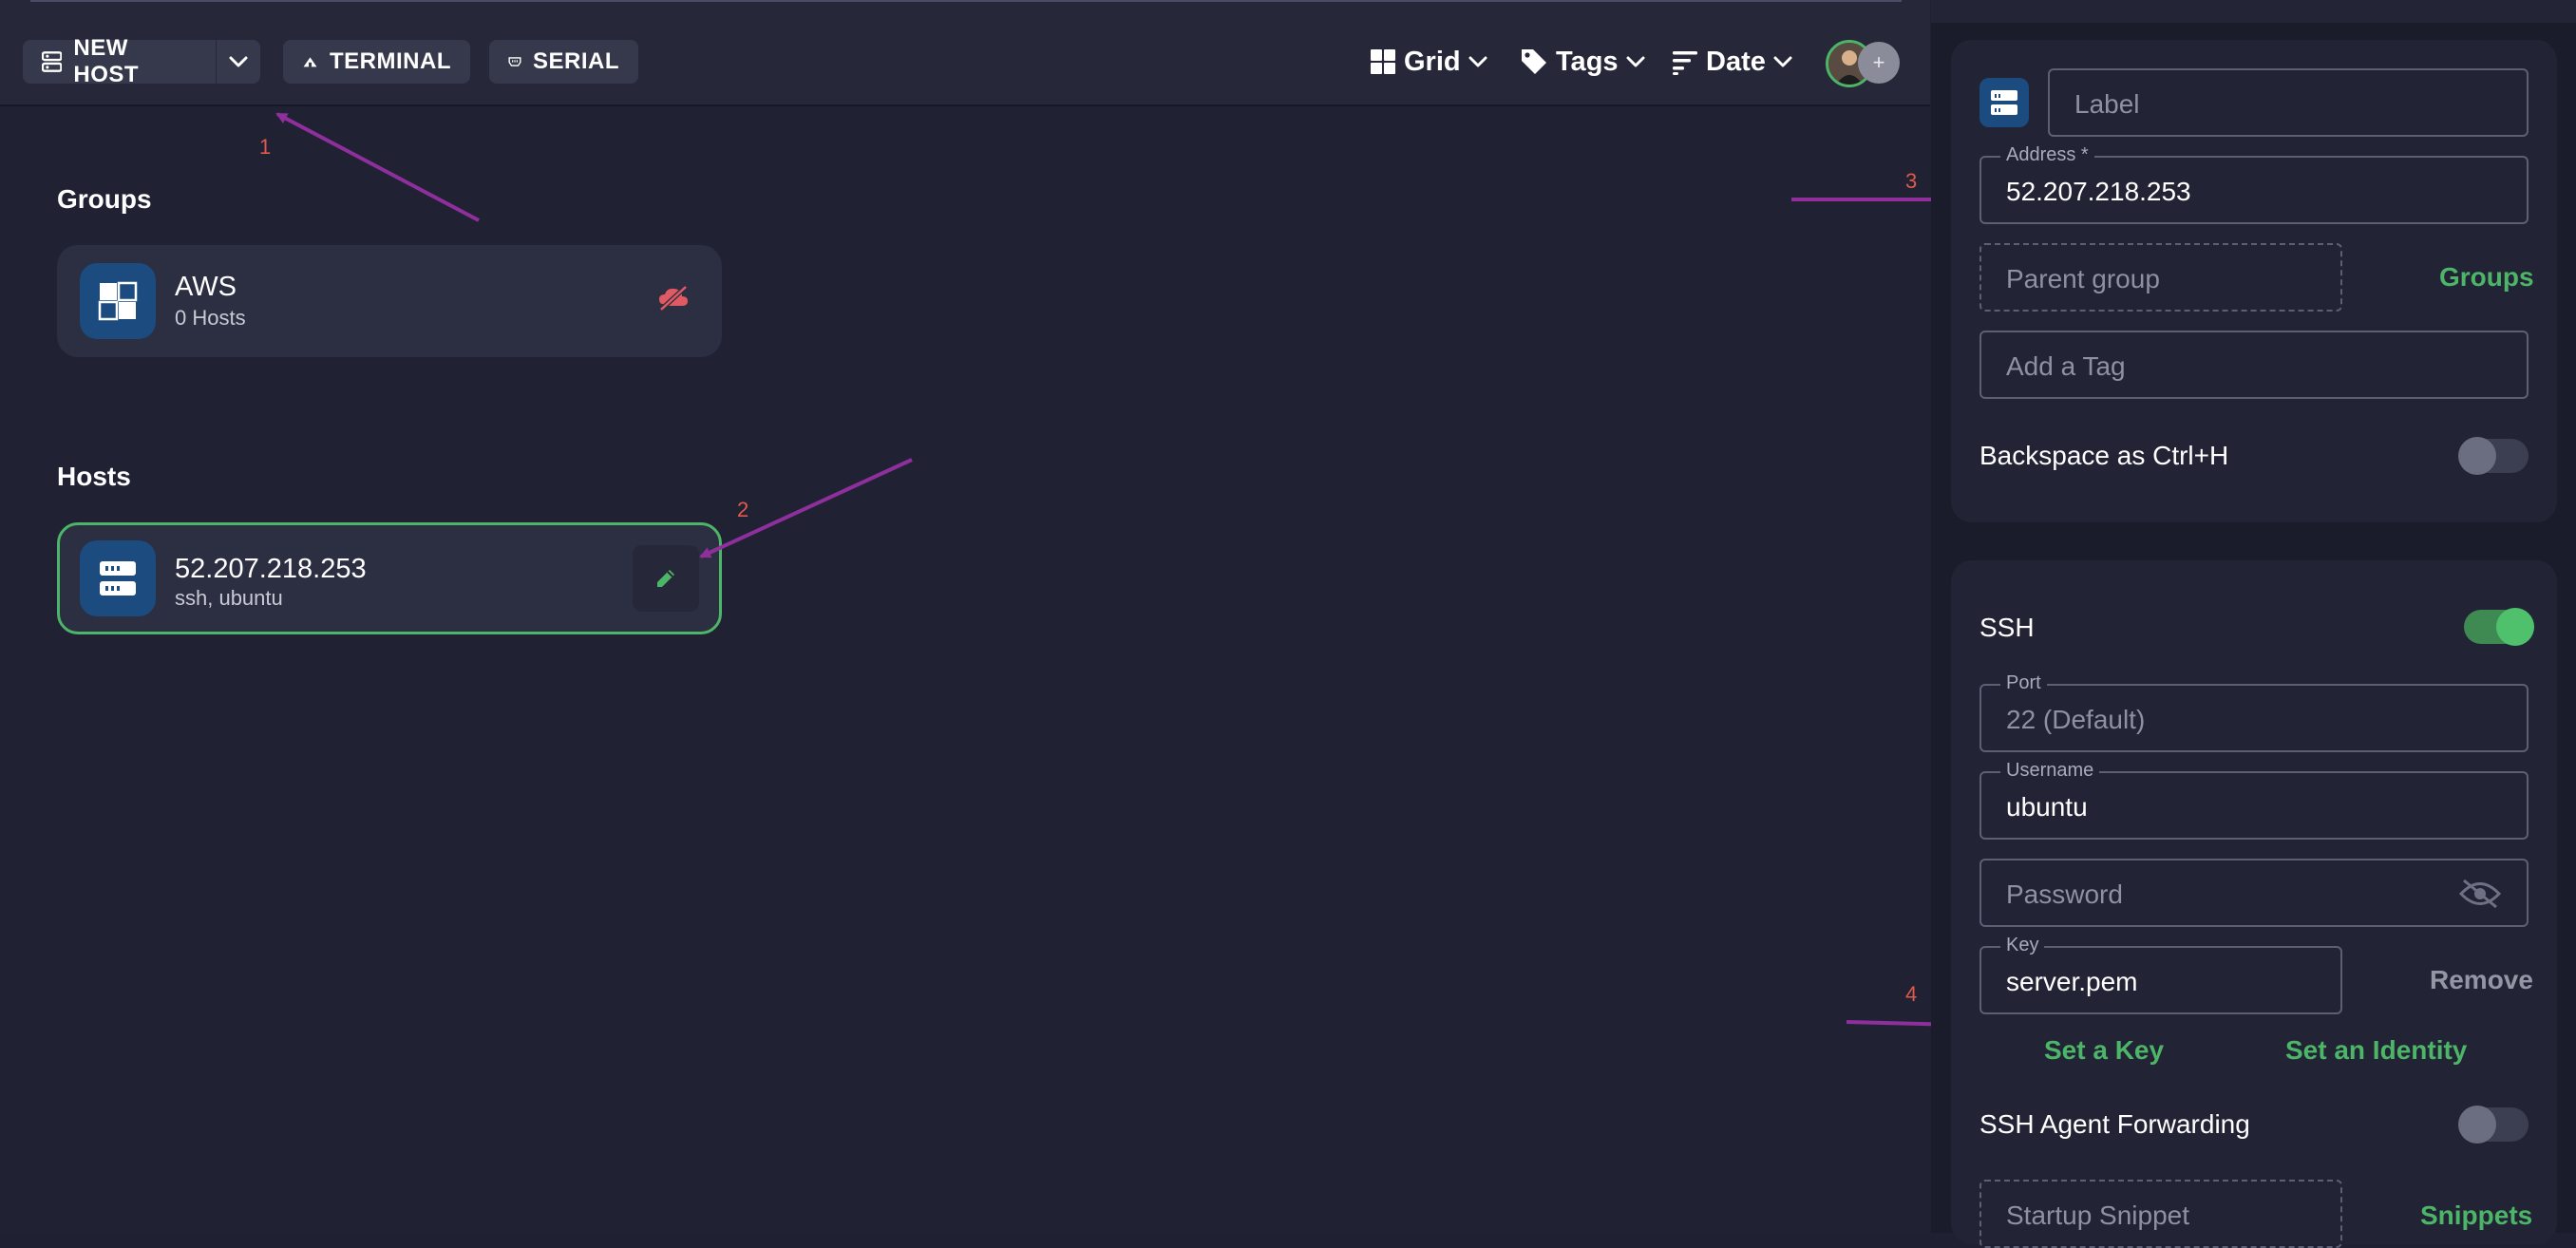 Image resolution: width=2576 pixels, height=1248 pixels. What do you see at coordinates (1911, 994) in the screenshot?
I see `annotation-number-4: 4` at bounding box center [1911, 994].